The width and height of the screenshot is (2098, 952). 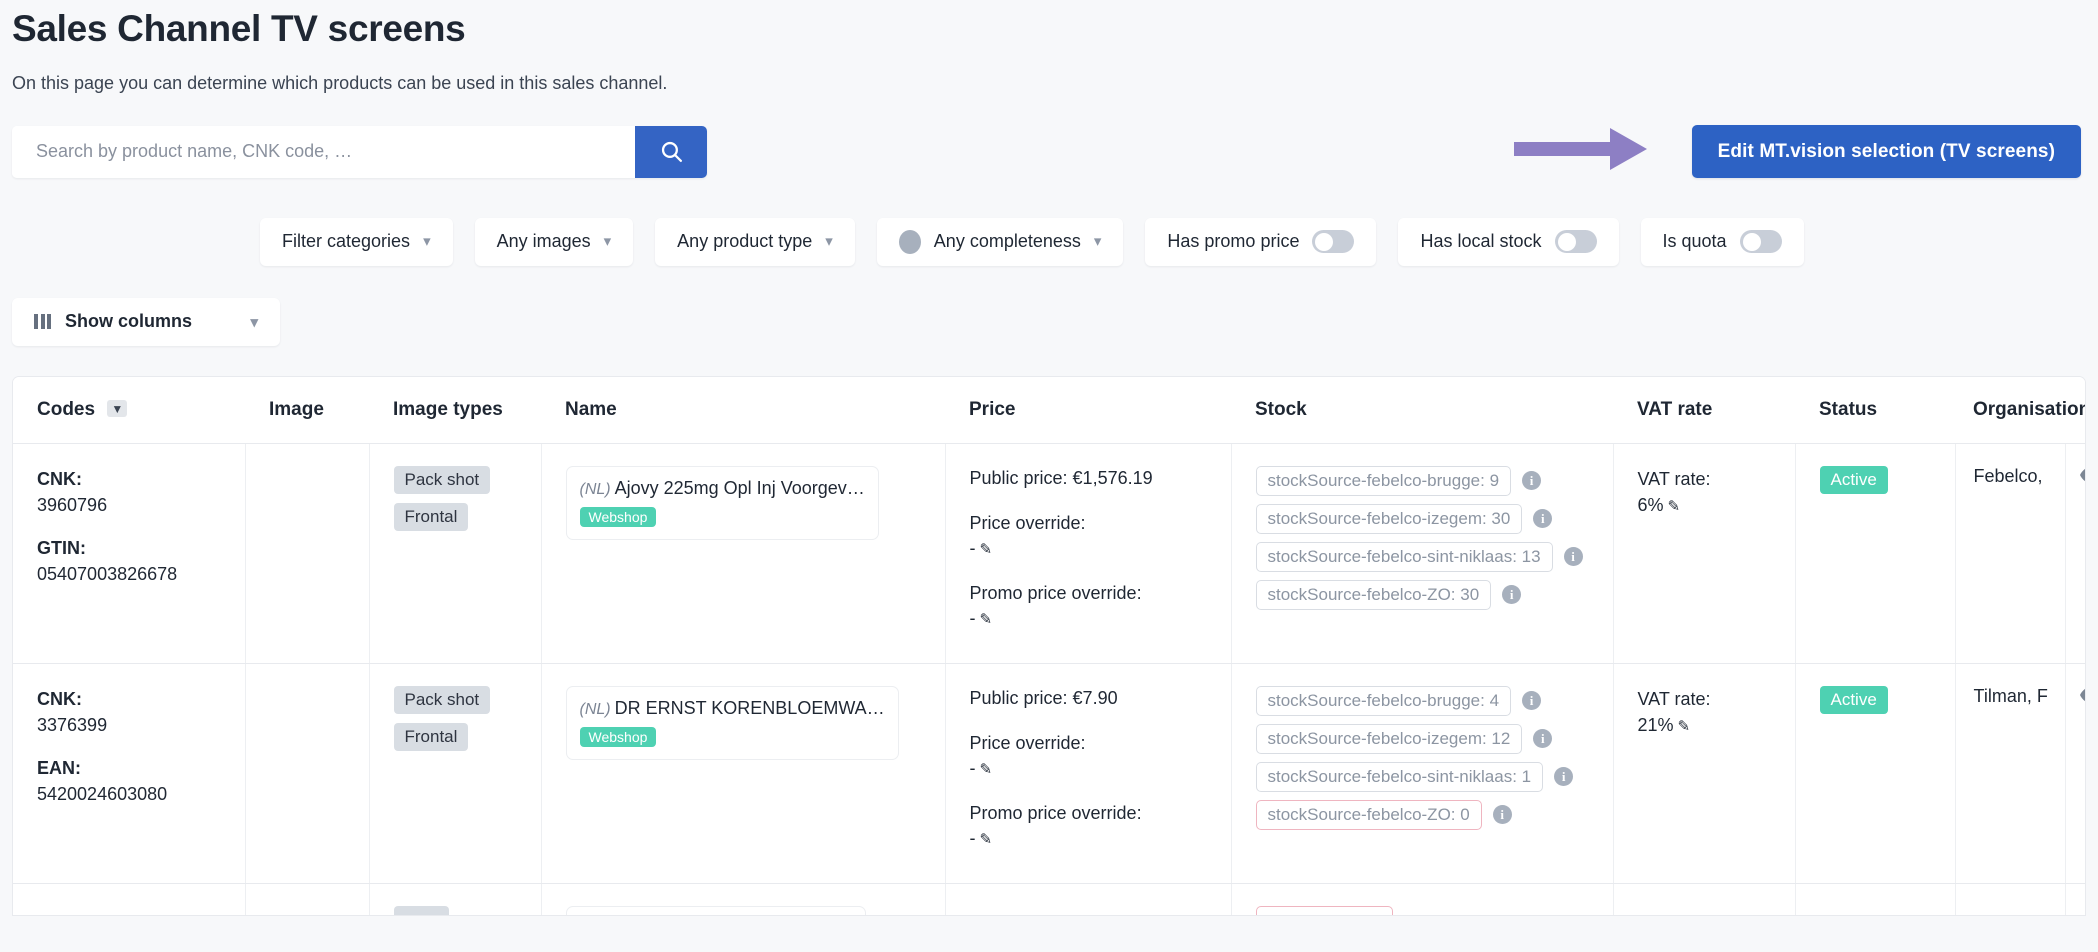 I want to click on search-button, so click(x=671, y=151).